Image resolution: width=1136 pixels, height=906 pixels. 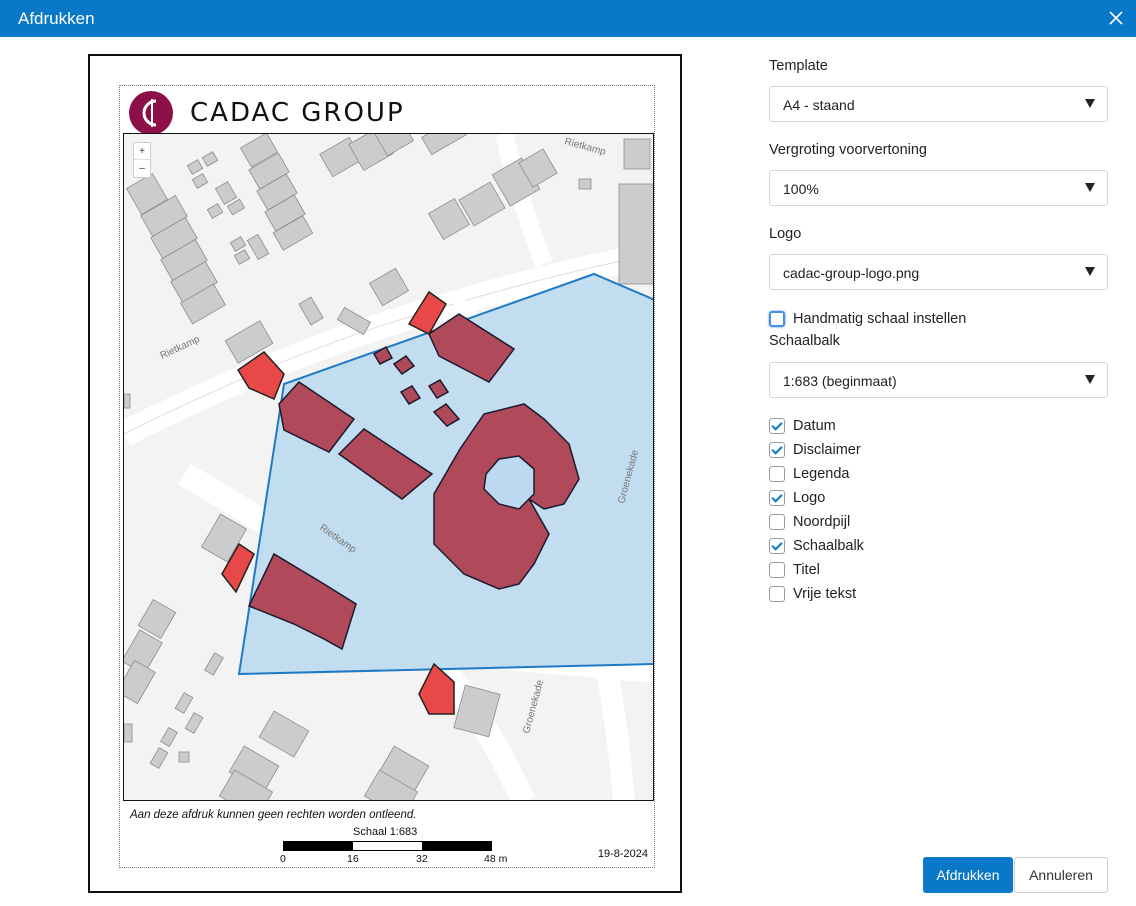 What do you see at coordinates (804, 341) in the screenshot?
I see `scalebar-label: Schaalbalk` at bounding box center [804, 341].